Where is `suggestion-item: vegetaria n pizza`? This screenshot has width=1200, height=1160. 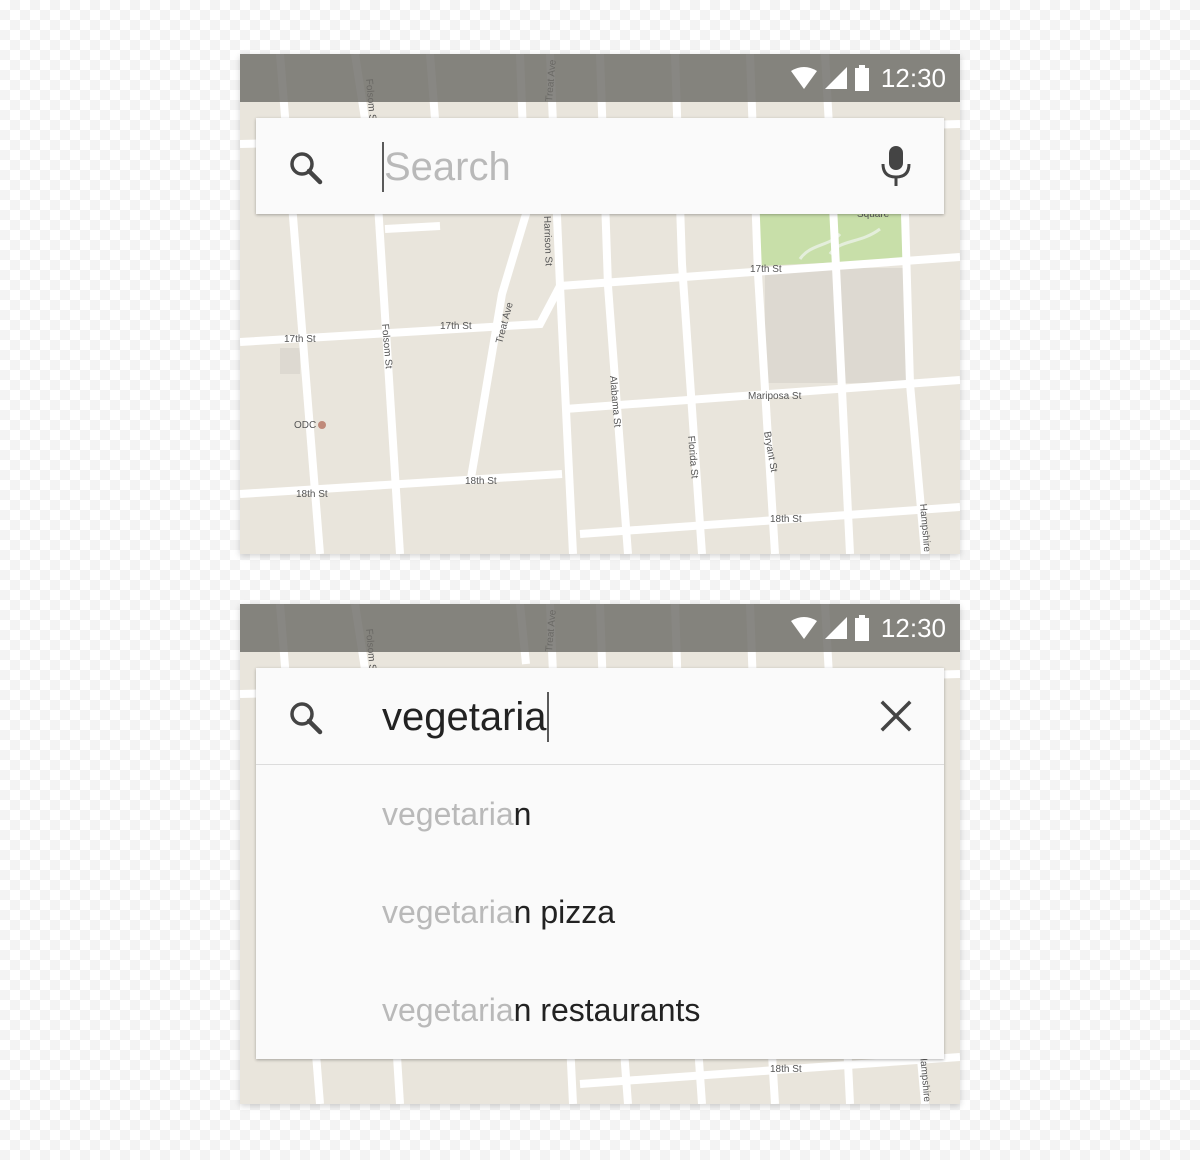
suggestion-item: vegetaria n pizza is located at coordinates (600, 912).